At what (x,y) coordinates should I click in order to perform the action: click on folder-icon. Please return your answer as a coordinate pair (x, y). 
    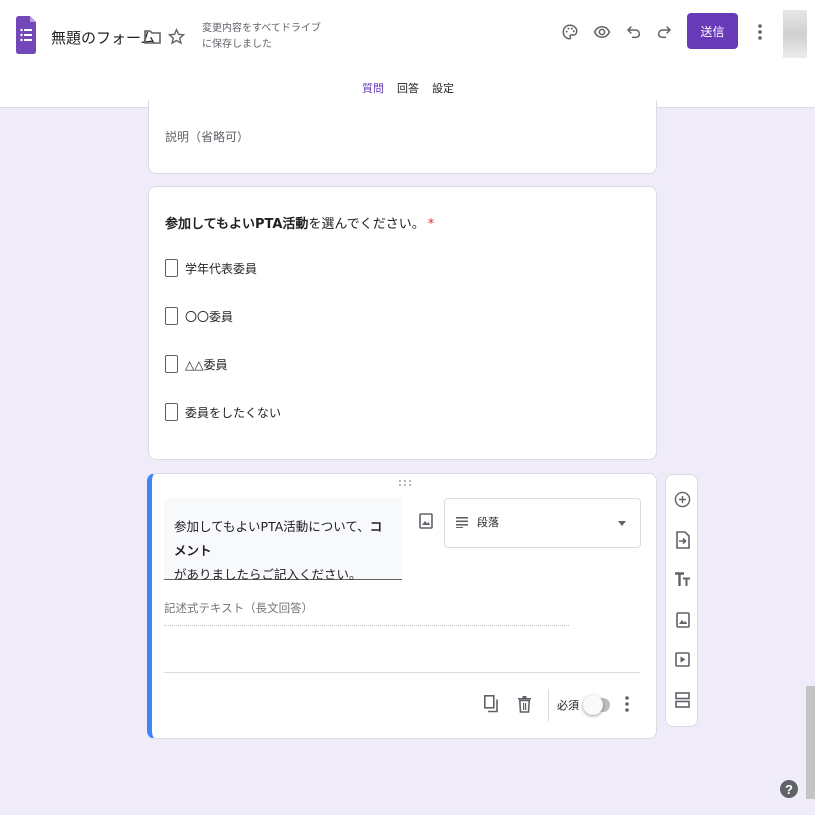
    Looking at the image, I should click on (152, 36).